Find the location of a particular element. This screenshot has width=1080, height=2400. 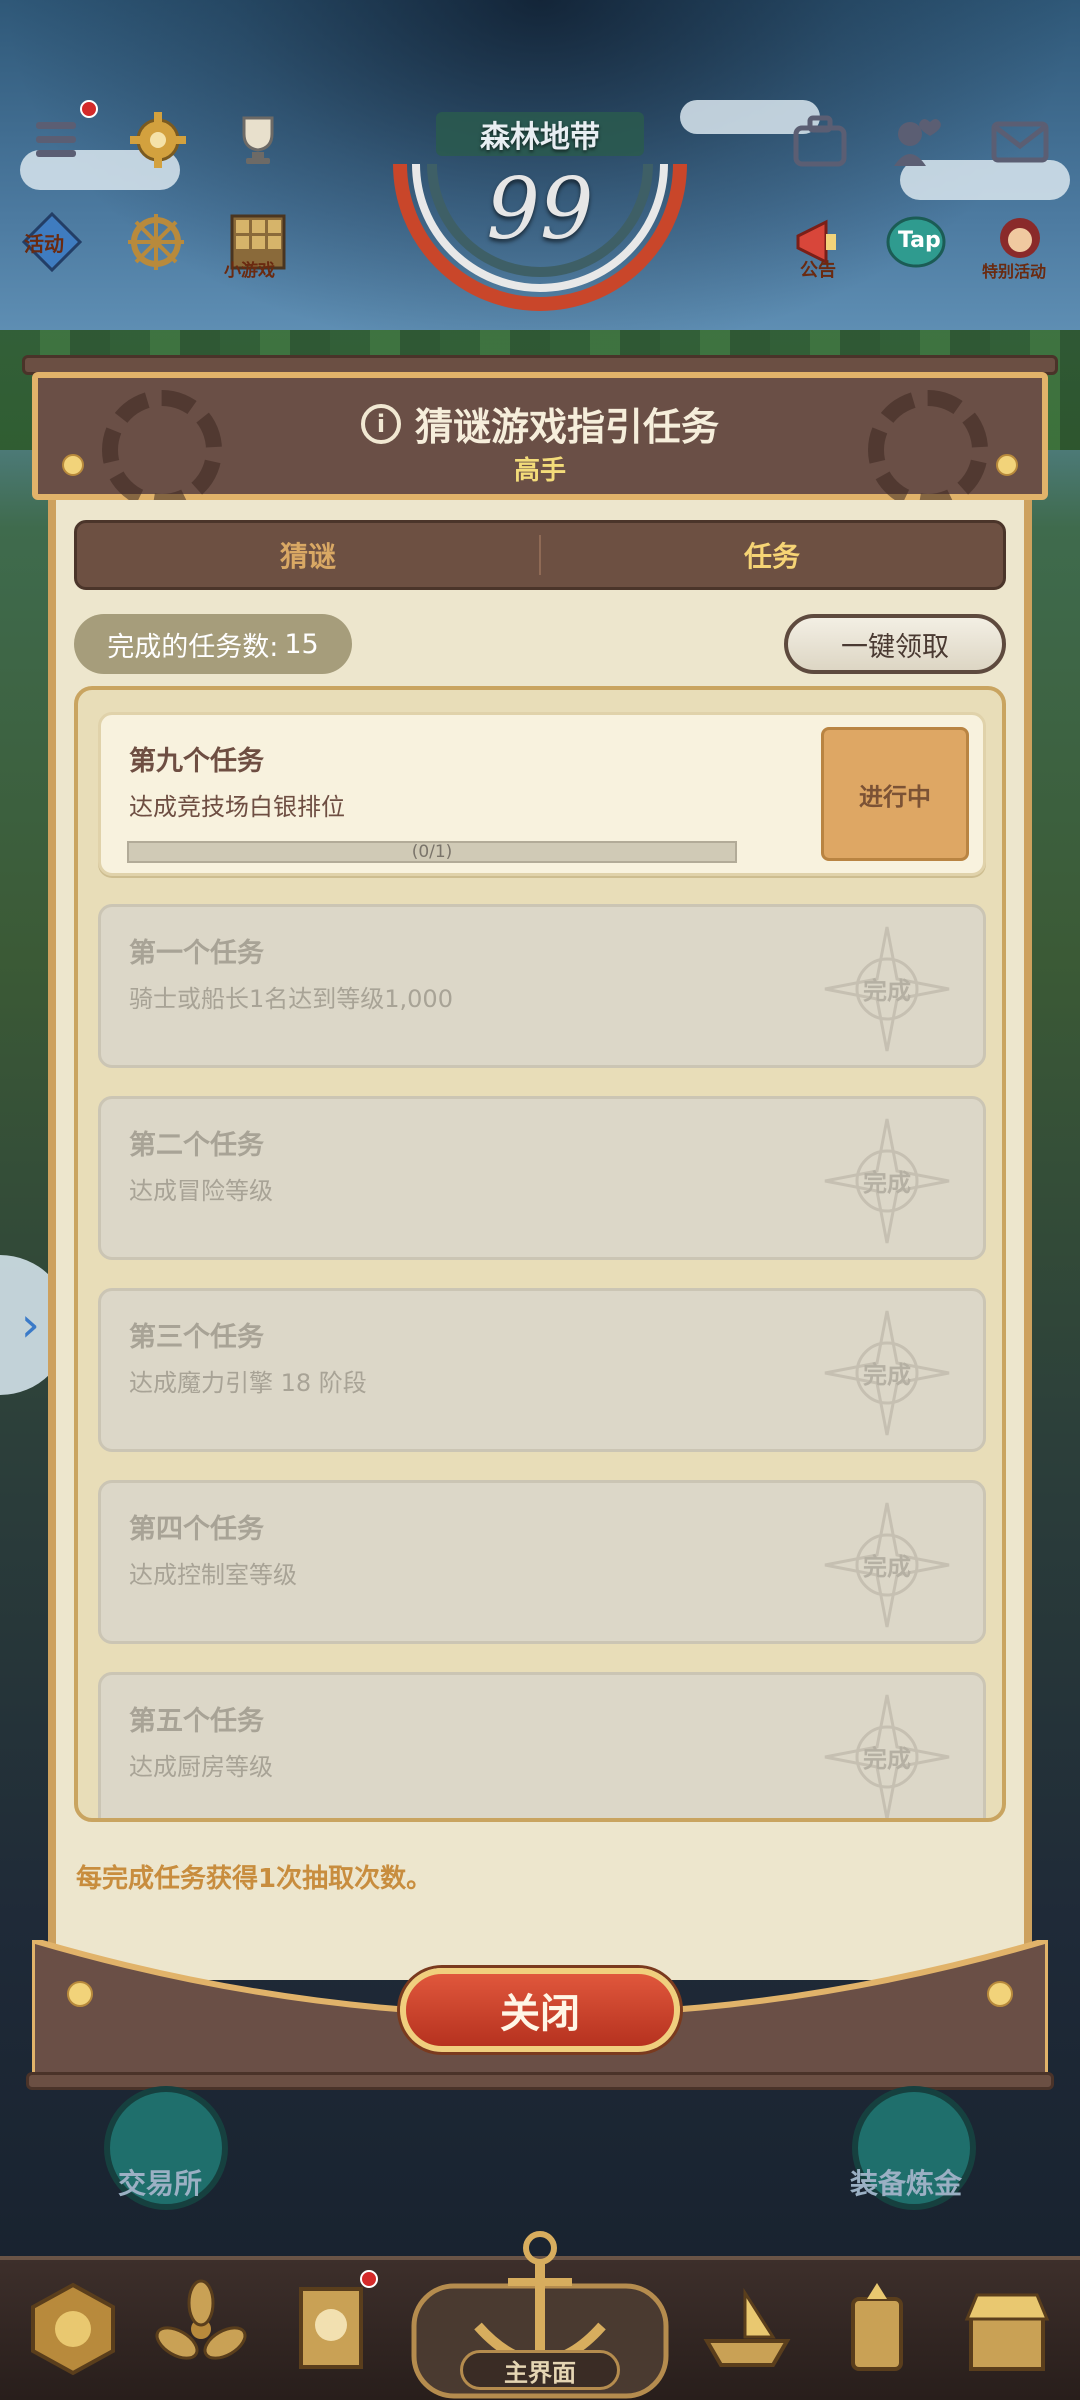

task-card-completed: 第一个任务 骑士或船长1名达到等级1,000 完成 is located at coordinates (542, 986).